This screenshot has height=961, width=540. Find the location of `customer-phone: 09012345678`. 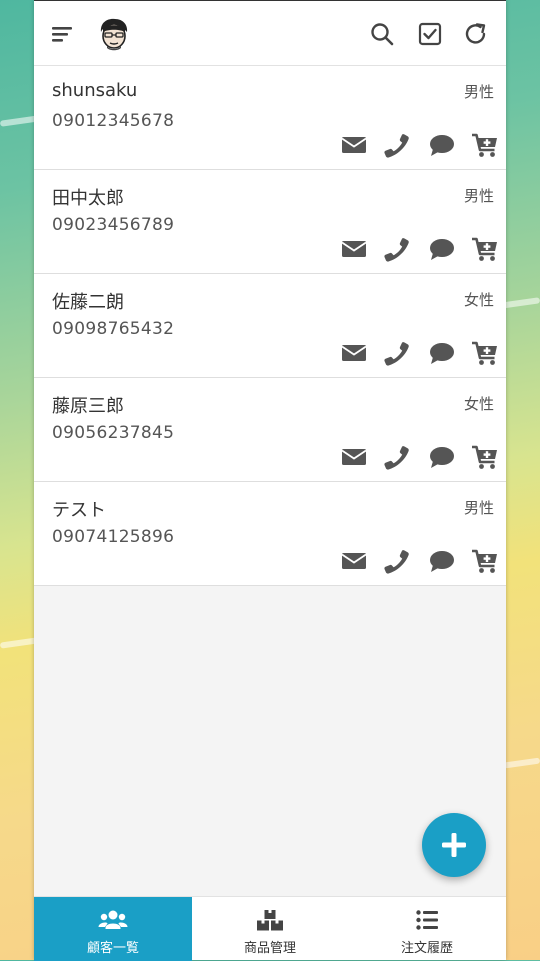

customer-phone: 09012345678 is located at coordinates (113, 121).